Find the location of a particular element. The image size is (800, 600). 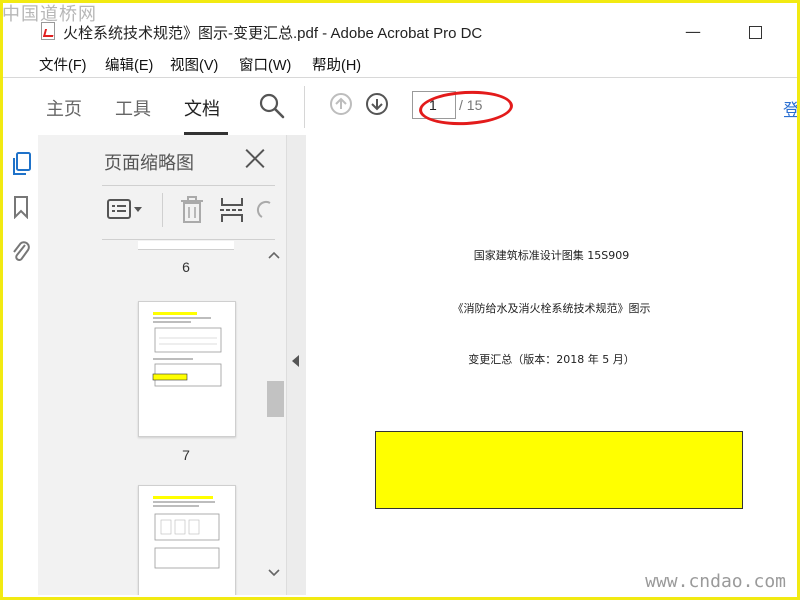

collapse-arrow-icon is located at coordinates (295, 361).